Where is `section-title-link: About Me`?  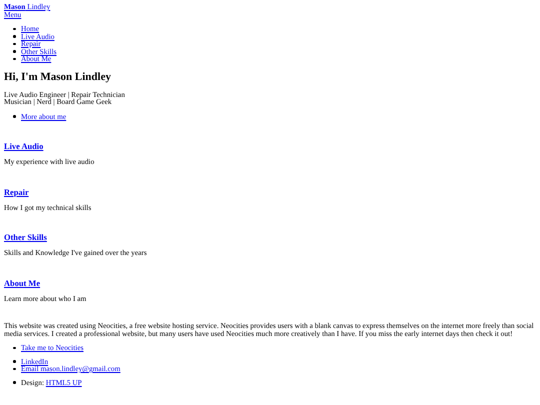 section-title-link: About Me is located at coordinates (22, 283).